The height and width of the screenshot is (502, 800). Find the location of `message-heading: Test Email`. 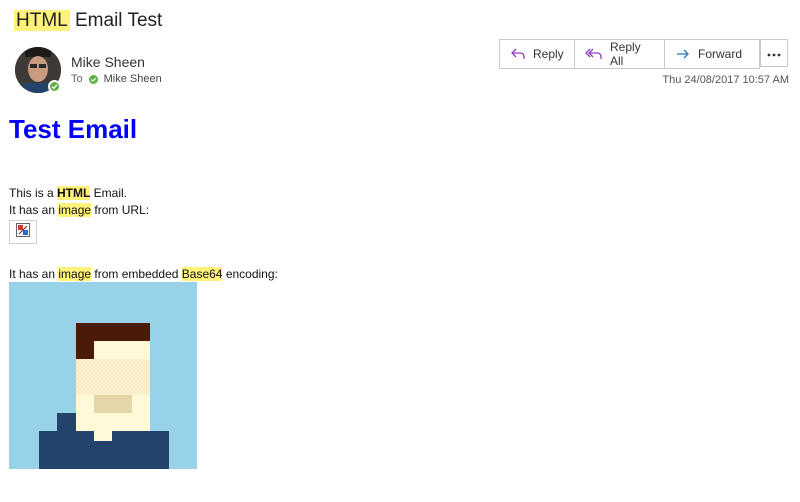

message-heading: Test Email is located at coordinates (73, 129).